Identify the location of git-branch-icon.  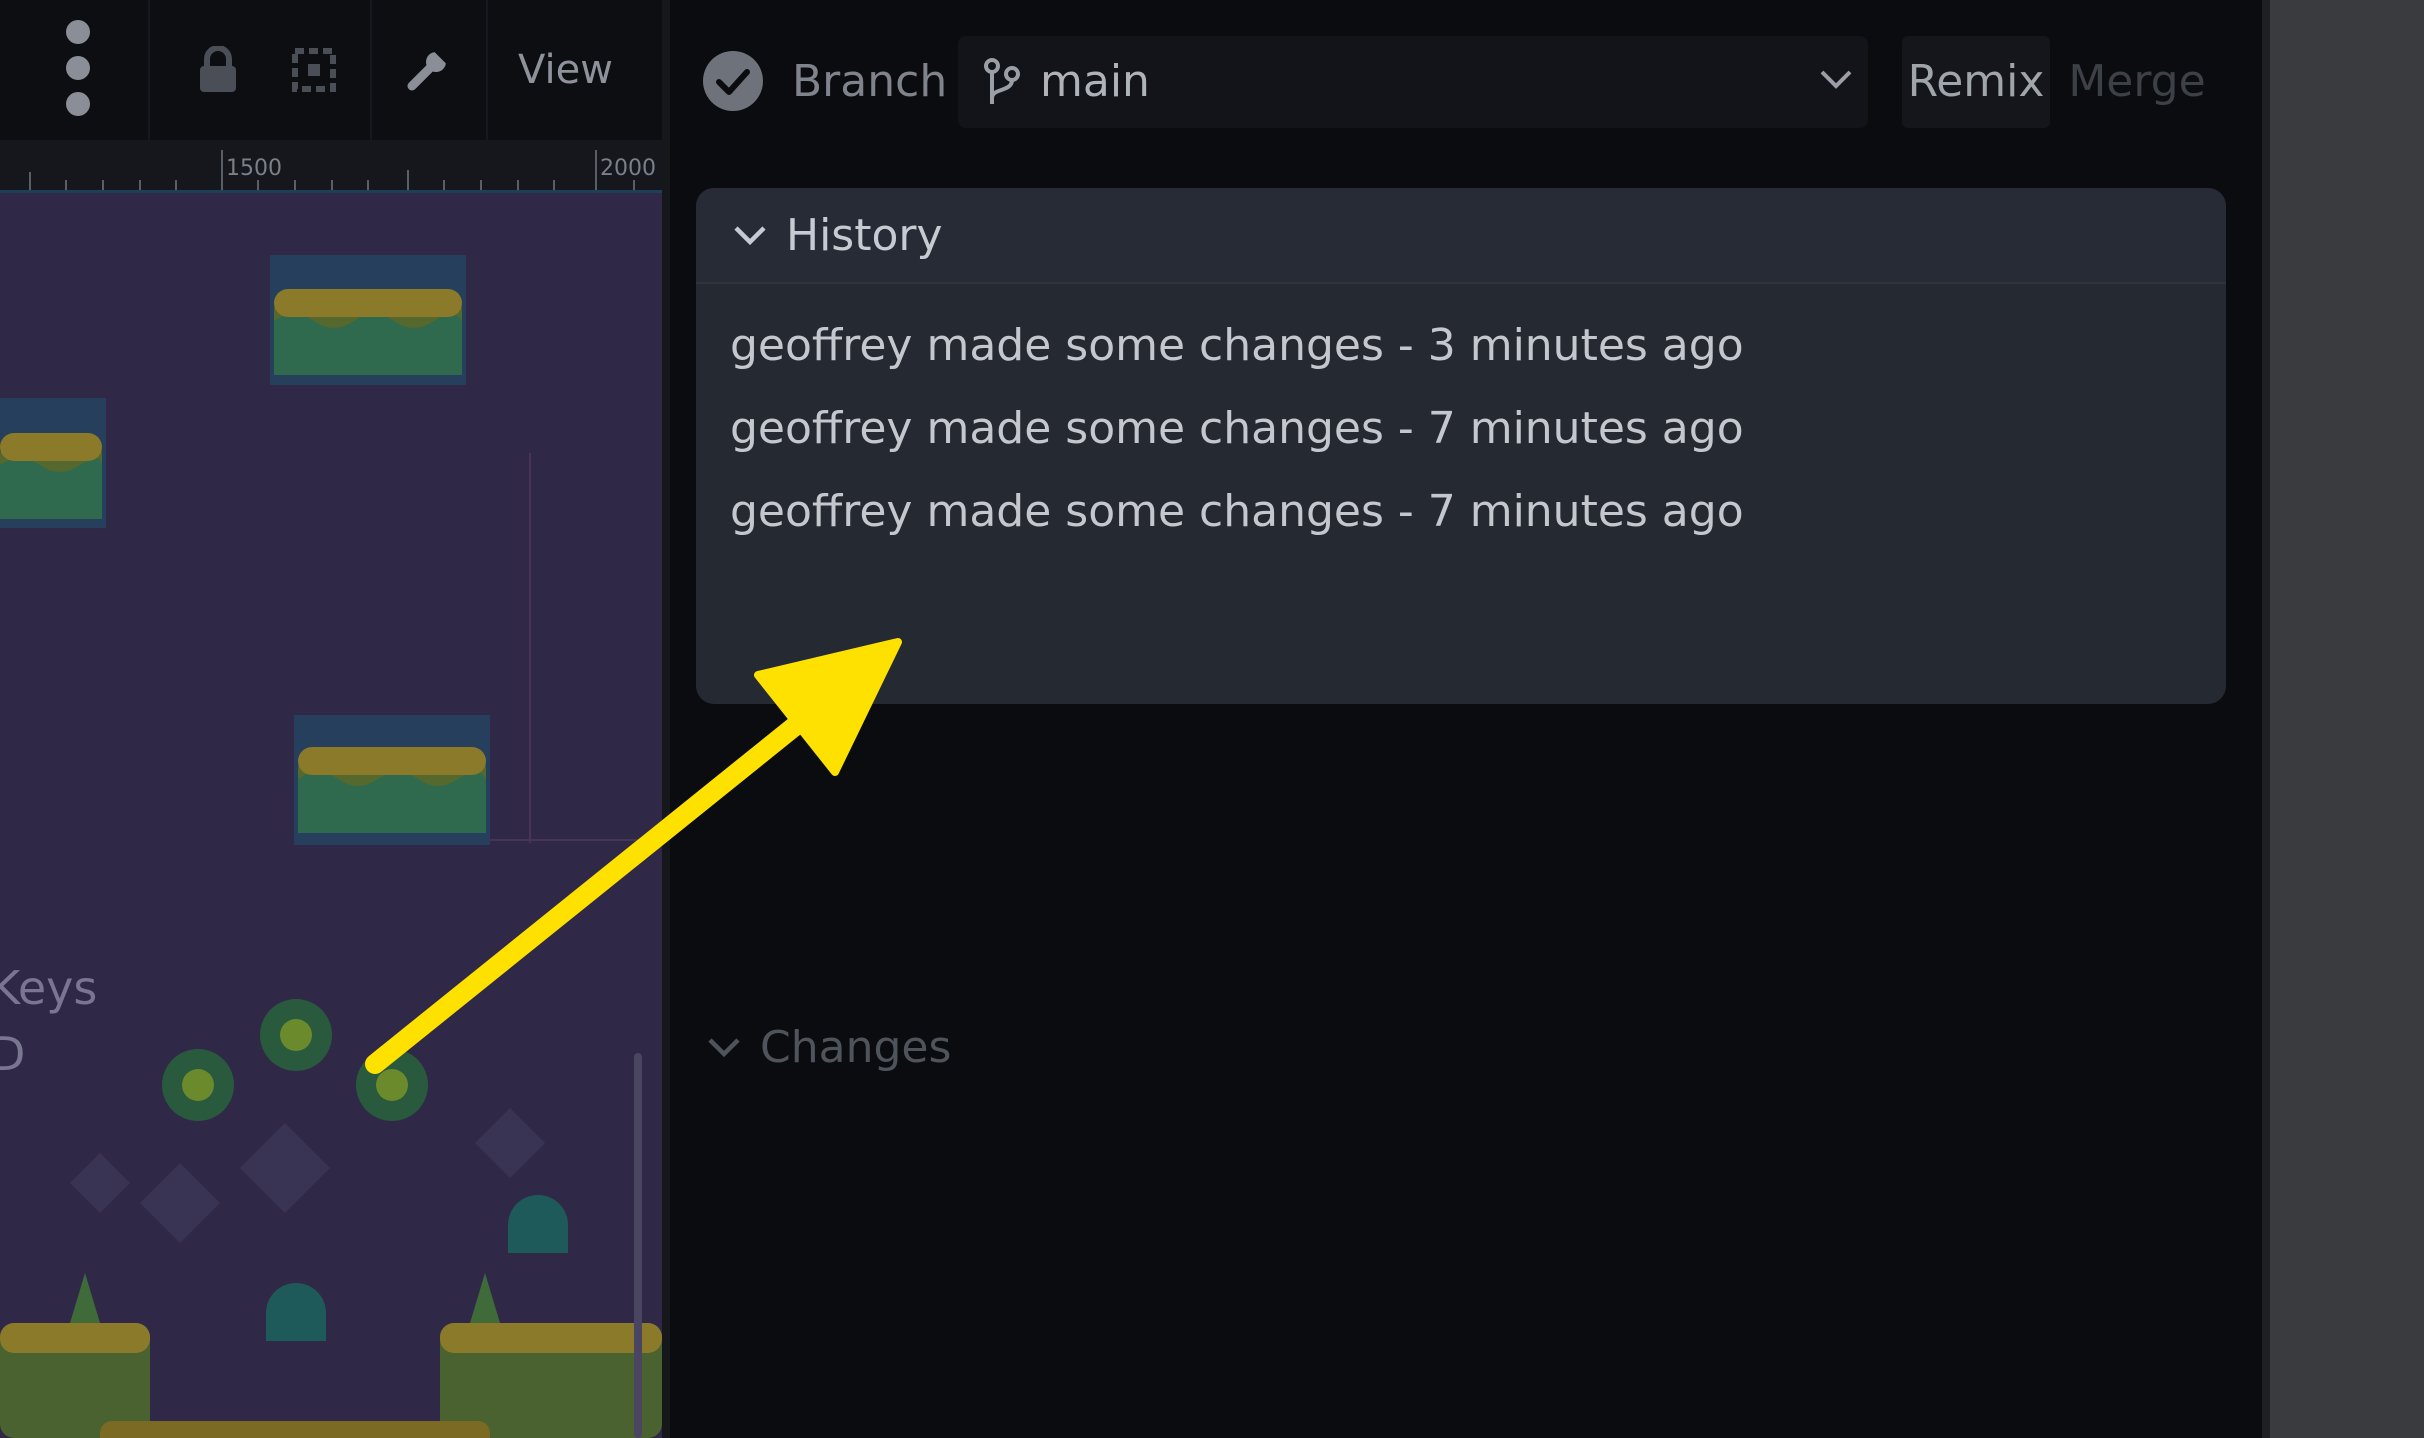
(1002, 84).